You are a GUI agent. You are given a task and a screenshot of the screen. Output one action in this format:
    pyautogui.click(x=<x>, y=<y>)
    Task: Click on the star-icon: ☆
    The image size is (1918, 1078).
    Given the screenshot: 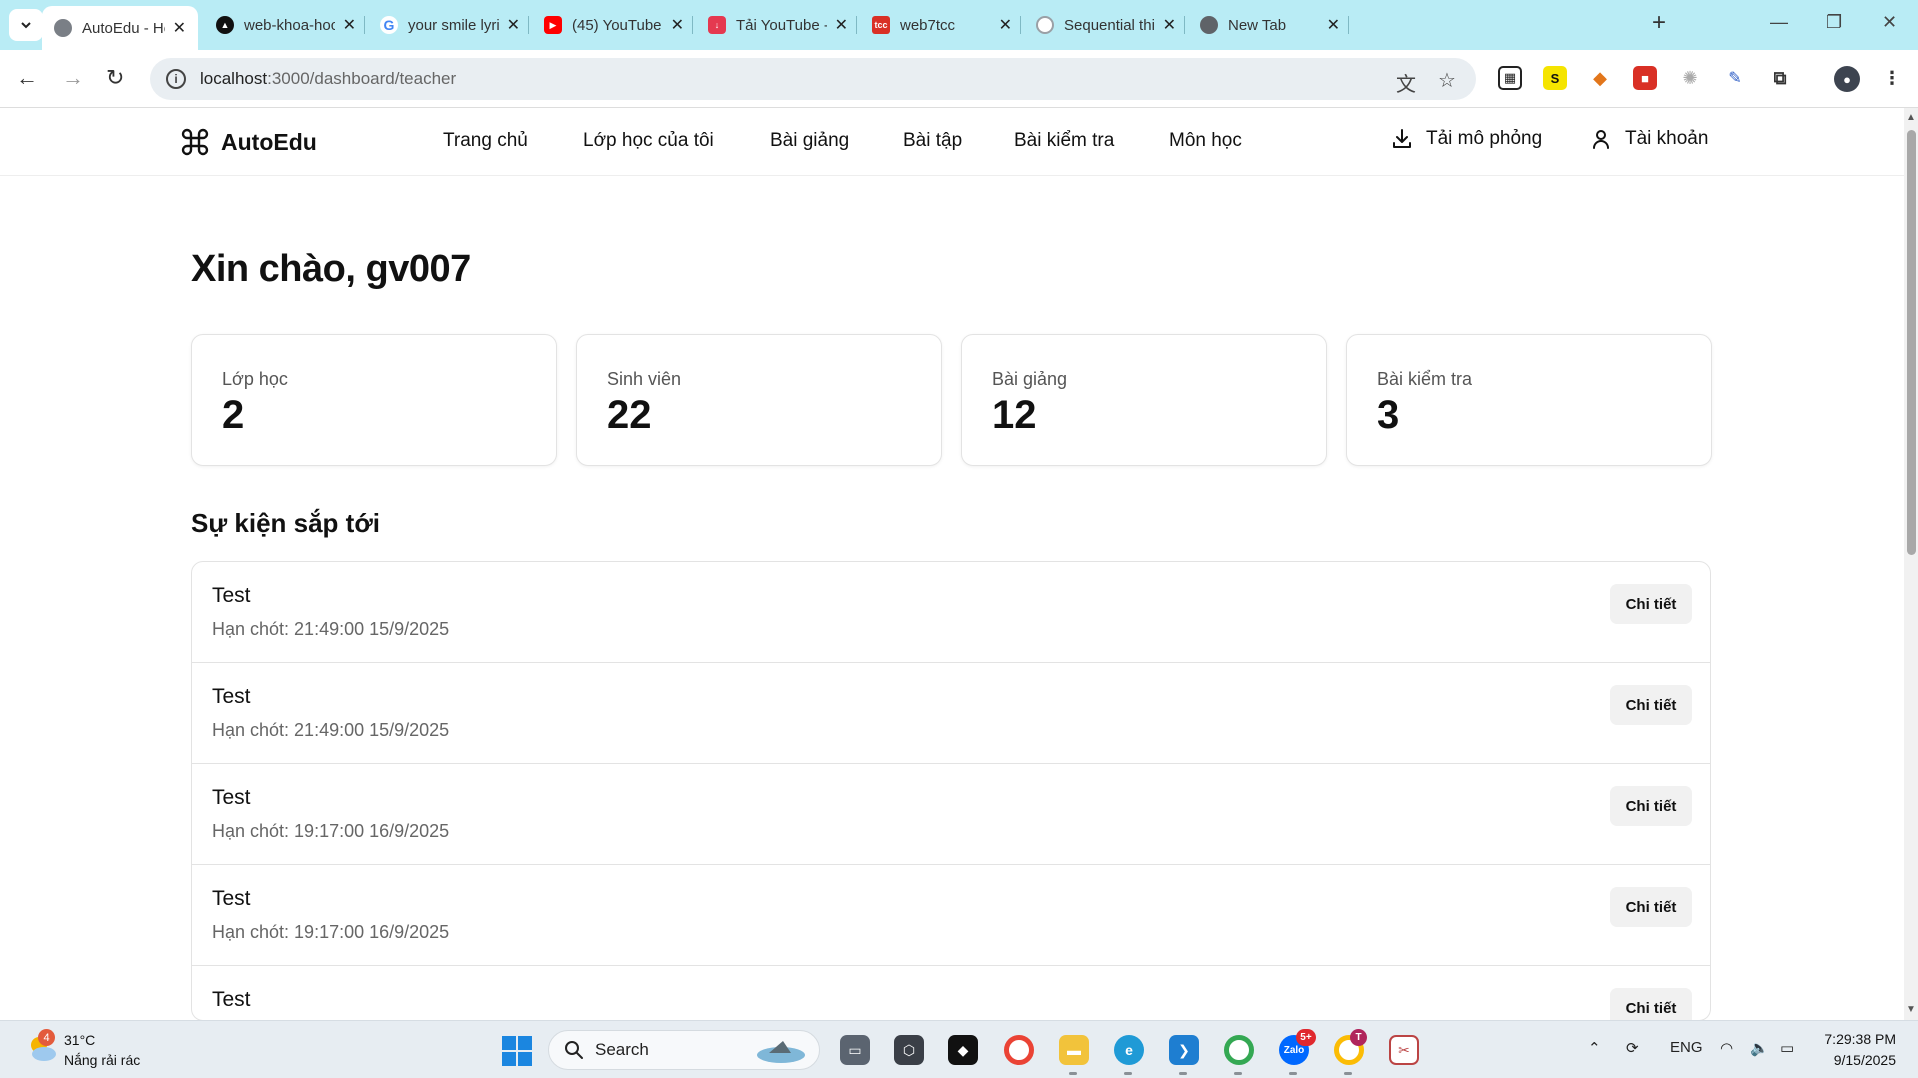 What is the action you would take?
    pyautogui.click(x=1447, y=80)
    